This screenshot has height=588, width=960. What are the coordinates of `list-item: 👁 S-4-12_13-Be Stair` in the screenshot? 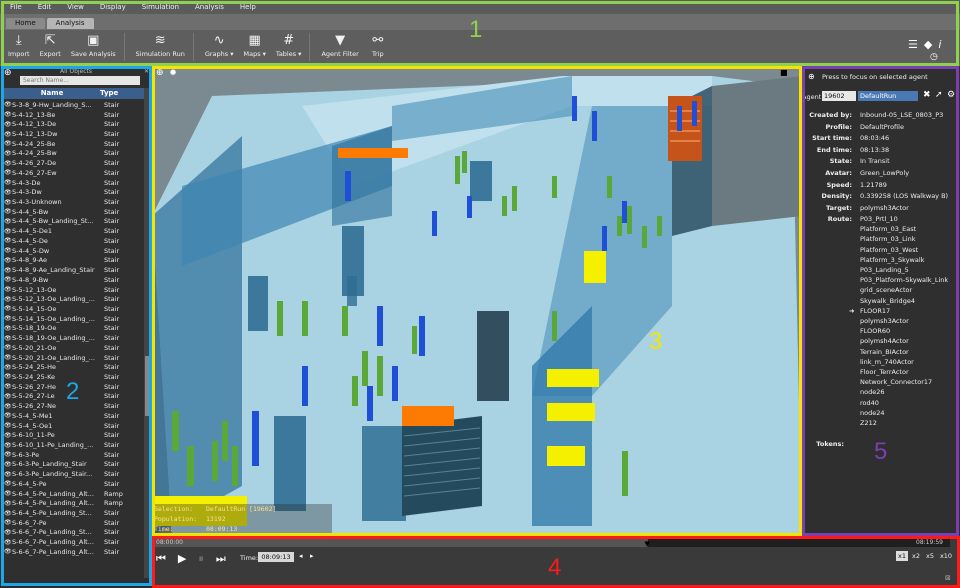 It's located at (74, 115).